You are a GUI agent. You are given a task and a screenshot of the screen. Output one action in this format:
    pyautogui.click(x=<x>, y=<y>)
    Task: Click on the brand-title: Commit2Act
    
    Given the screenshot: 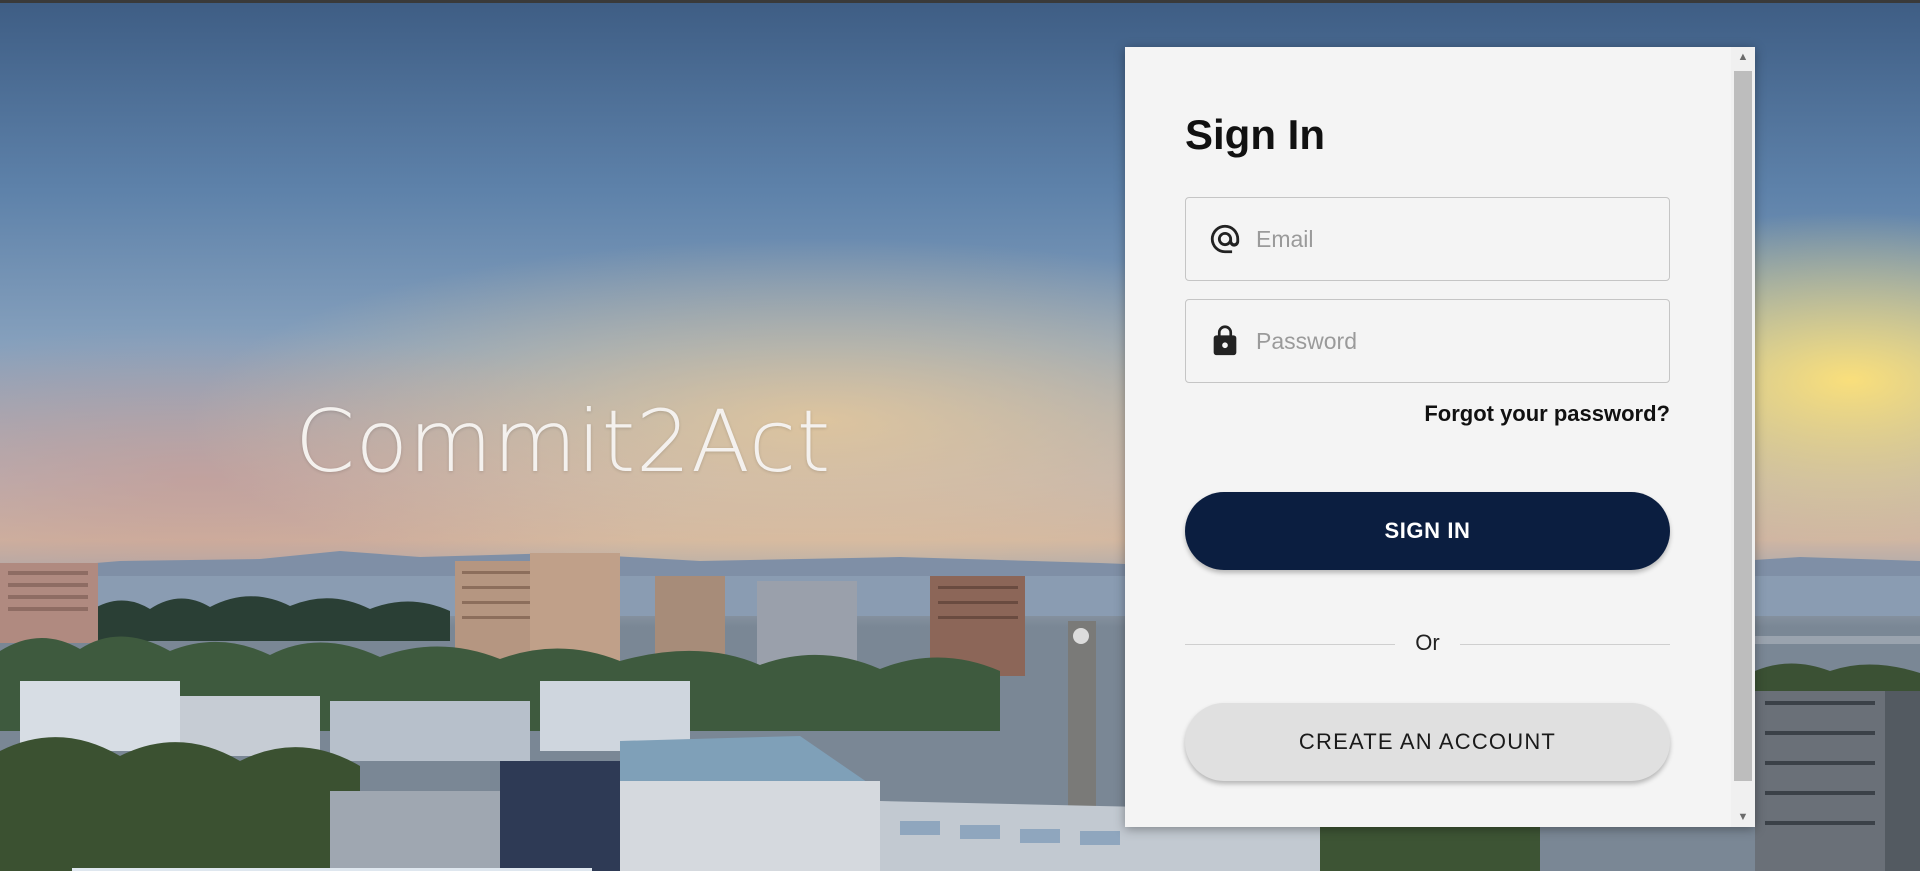 What is the action you would take?
    pyautogui.click(x=563, y=442)
    